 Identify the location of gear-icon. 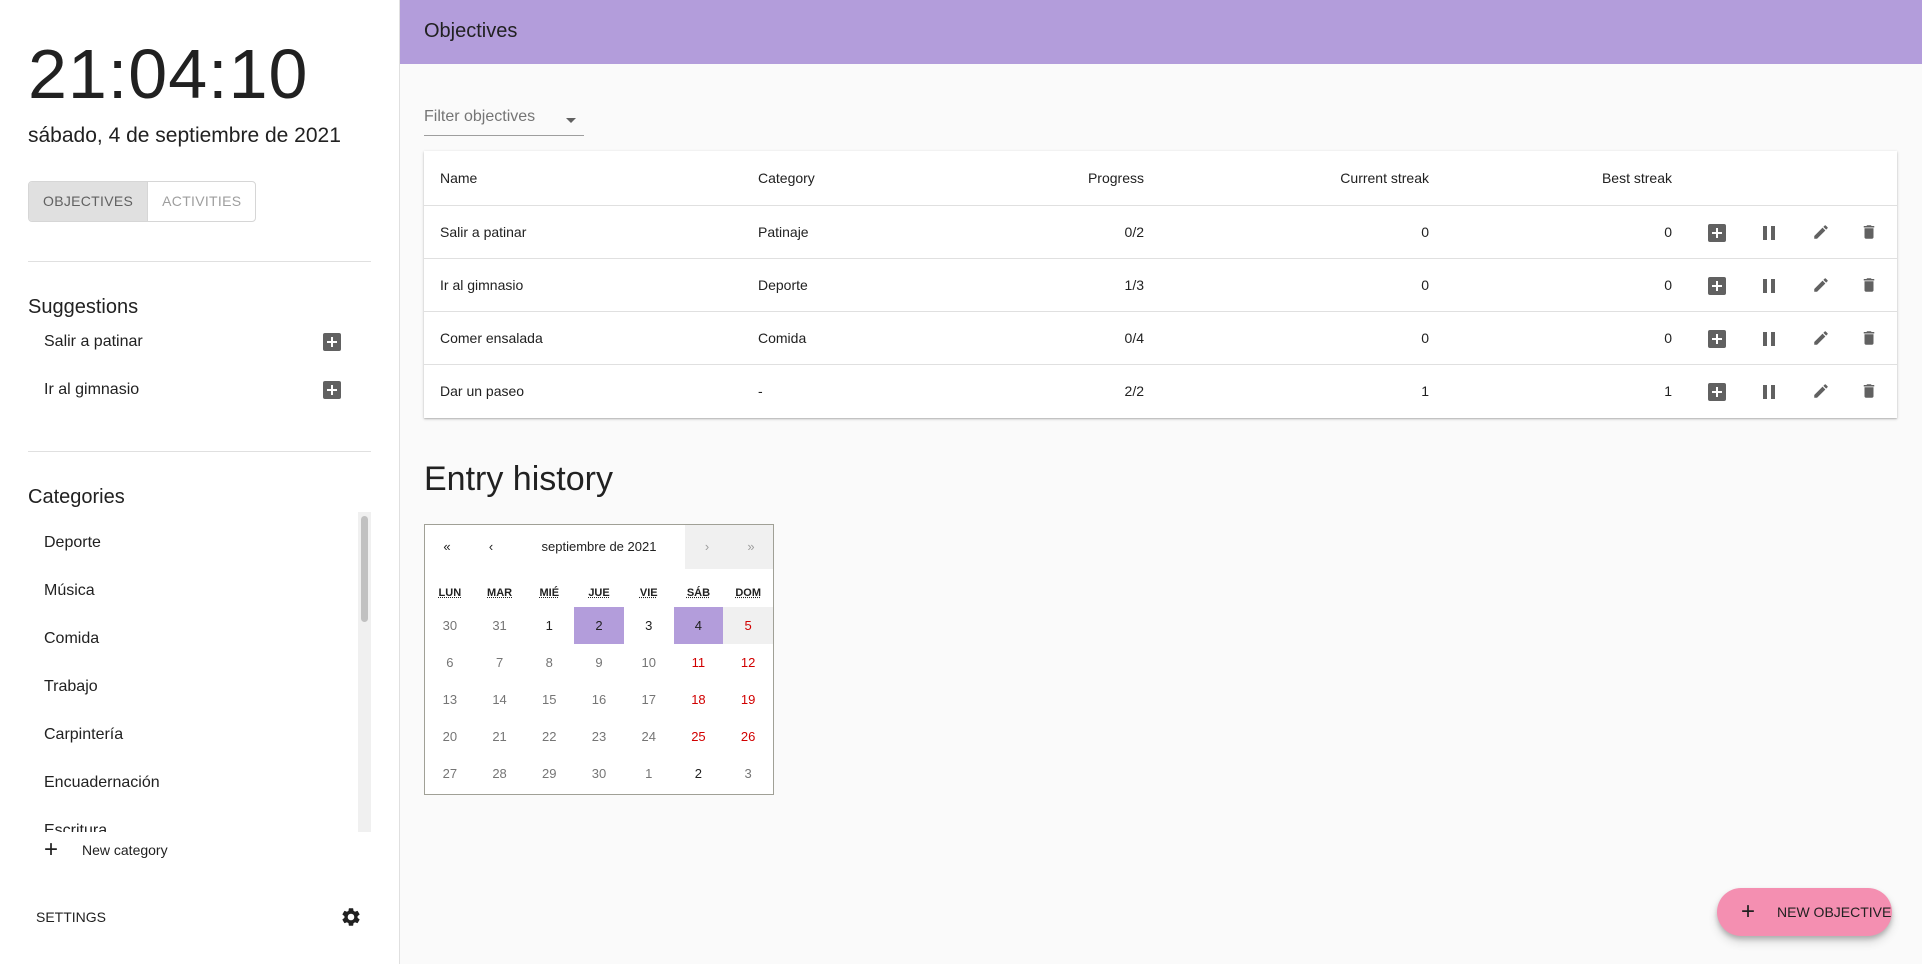
(351, 917).